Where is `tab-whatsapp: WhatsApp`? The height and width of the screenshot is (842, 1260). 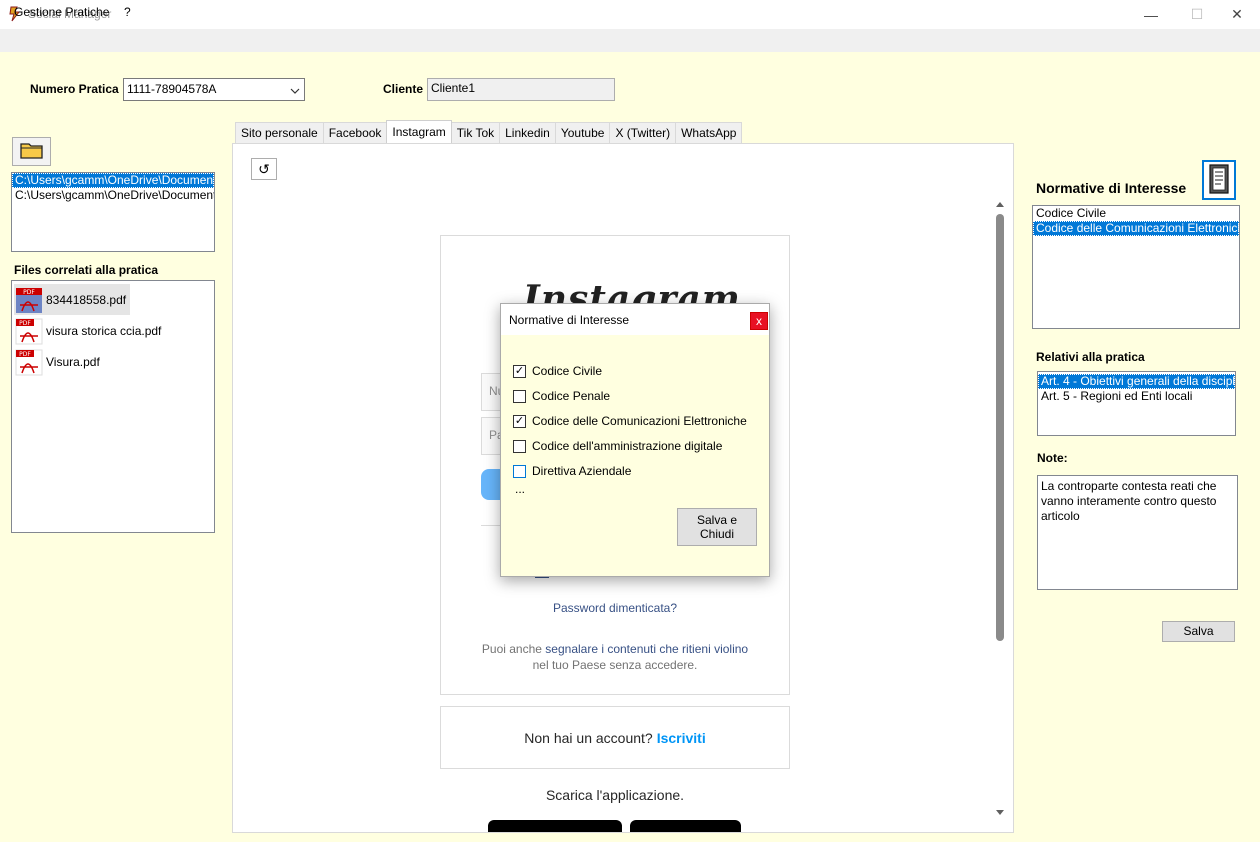
tab-whatsapp: WhatsApp is located at coordinates (709, 132).